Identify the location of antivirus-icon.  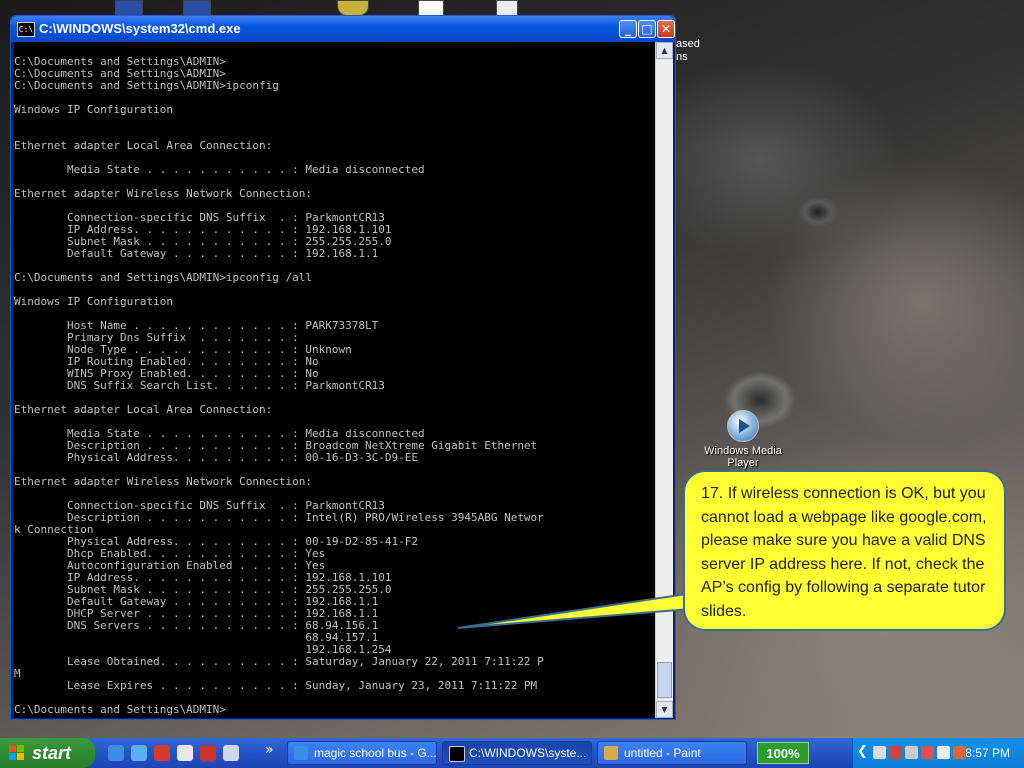
(959, 752).